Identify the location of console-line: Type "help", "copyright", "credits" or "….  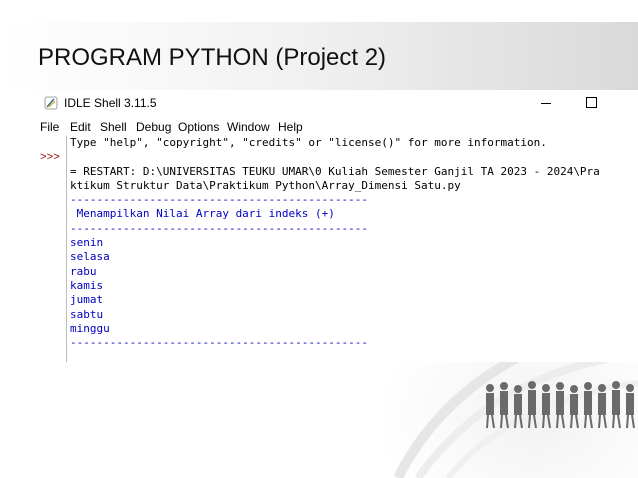
(308, 142).